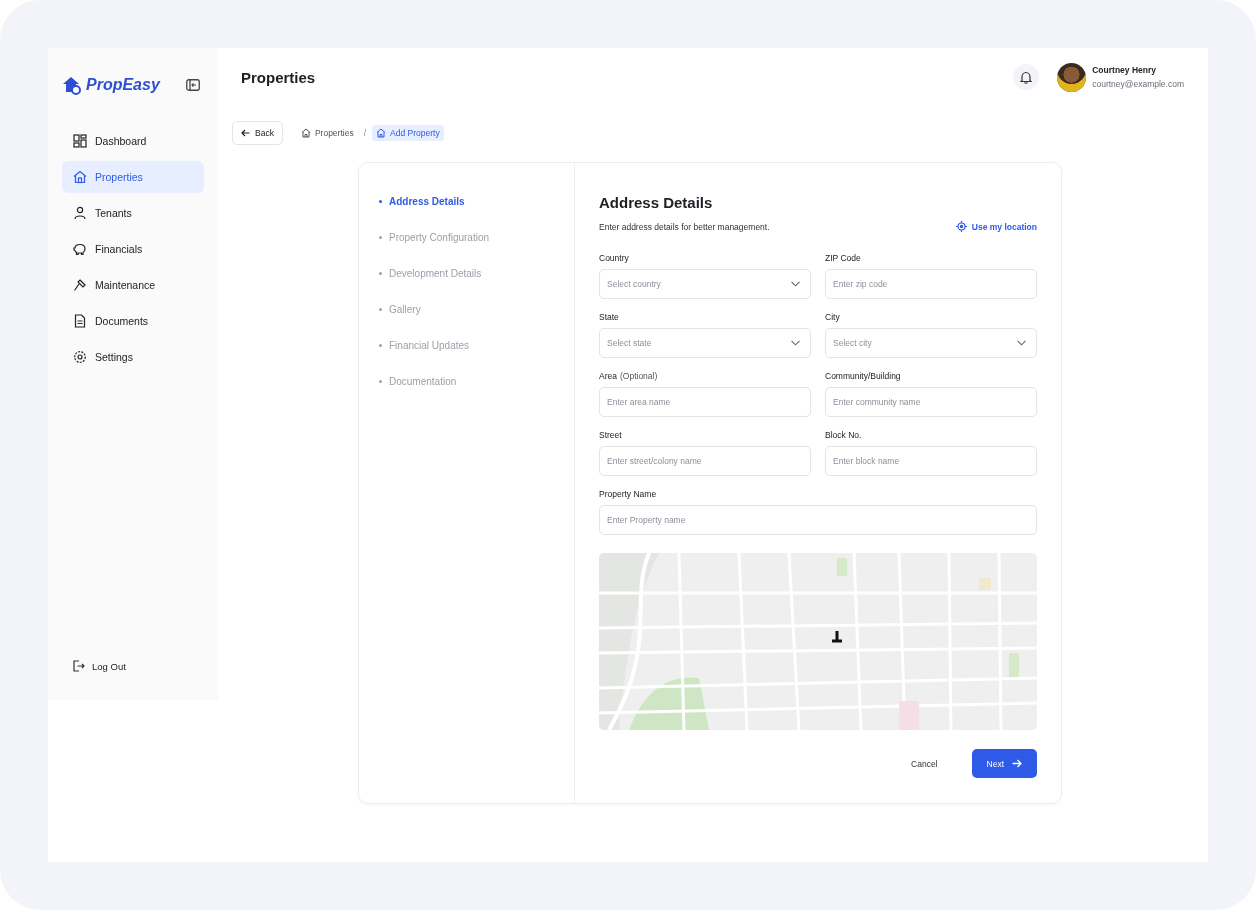 This screenshot has height=910, width=1256. I want to click on sidebar-item: Documents, so click(133, 321).